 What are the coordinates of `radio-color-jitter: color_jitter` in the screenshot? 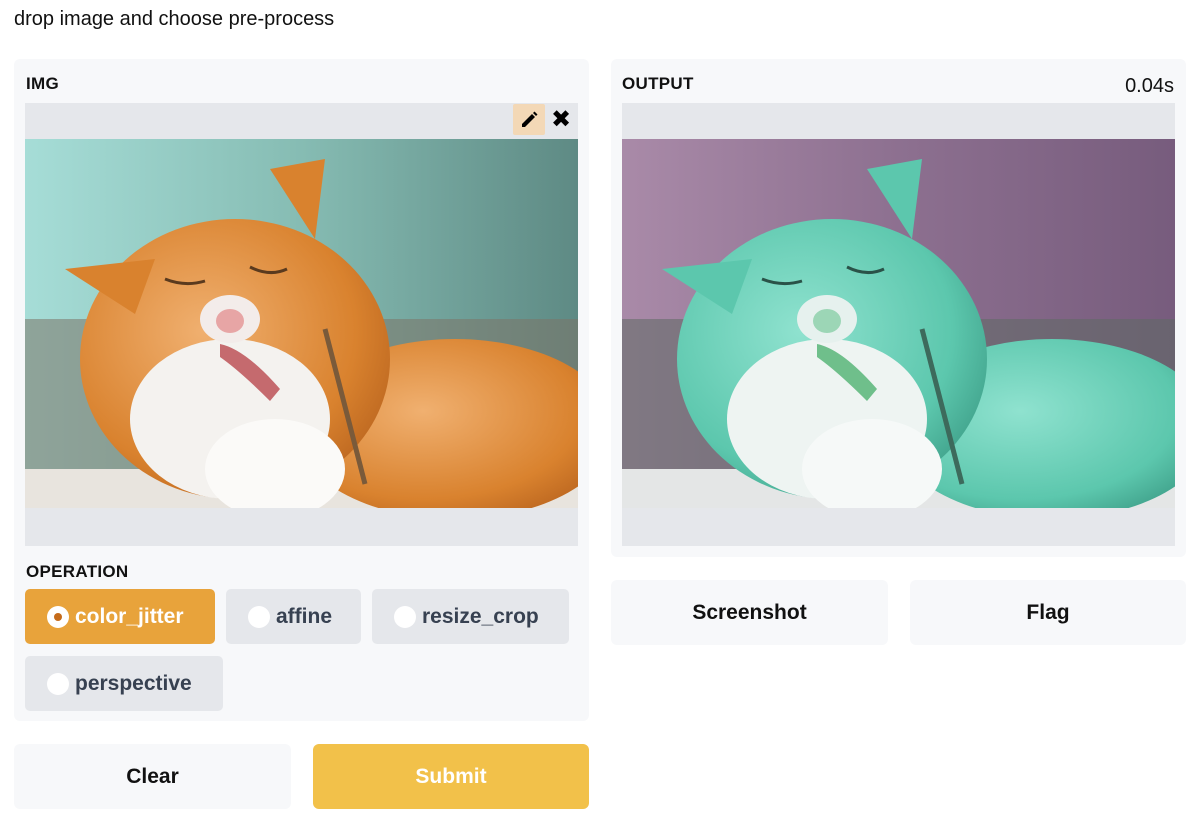 It's located at (120, 616).